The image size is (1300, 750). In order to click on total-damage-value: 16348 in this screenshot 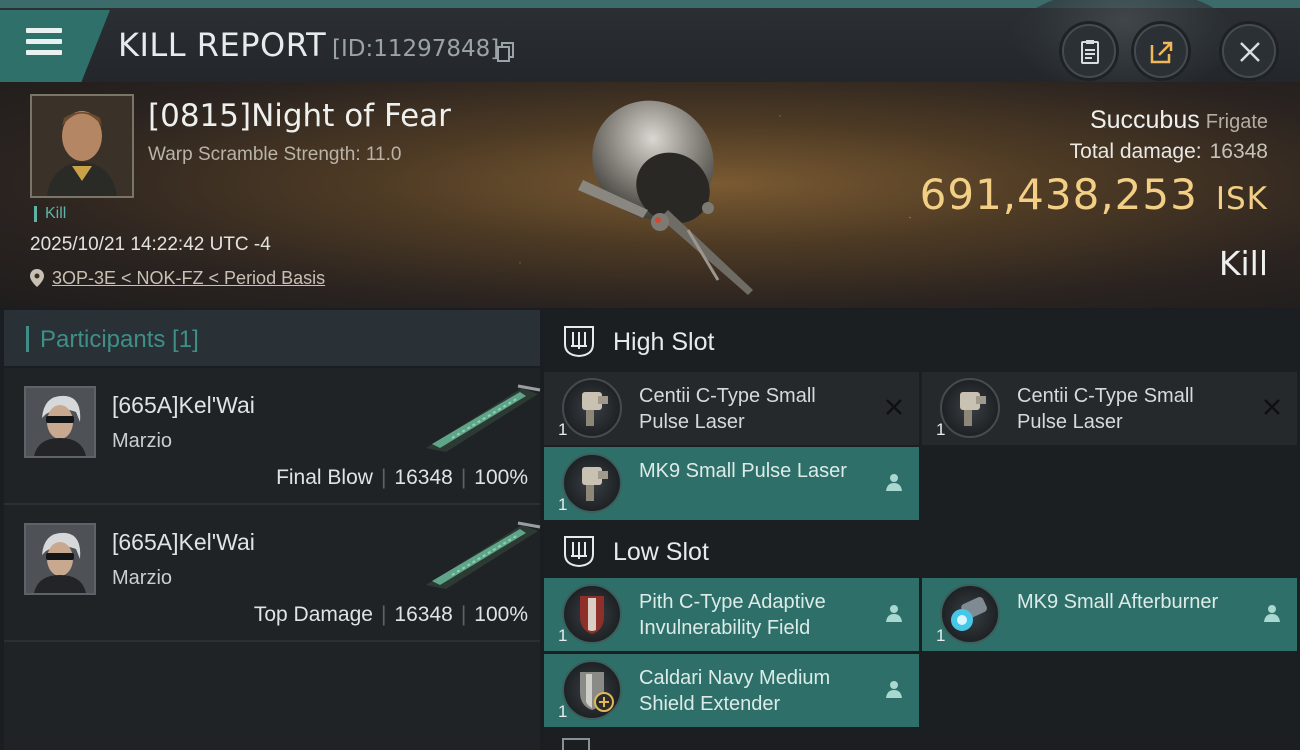, I will do `click(1238, 151)`.